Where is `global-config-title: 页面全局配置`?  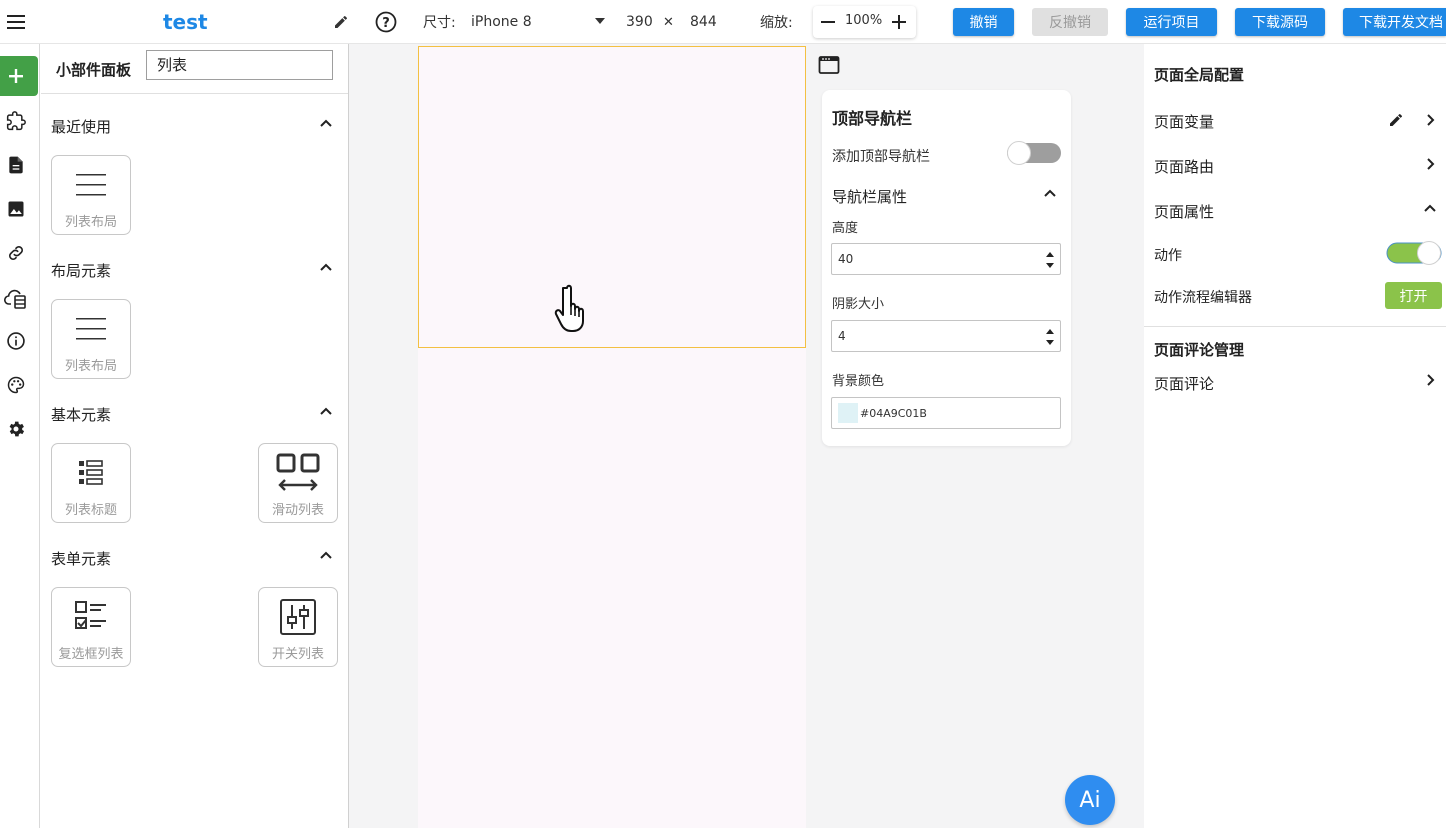 global-config-title: 页面全局配置 is located at coordinates (1199, 75).